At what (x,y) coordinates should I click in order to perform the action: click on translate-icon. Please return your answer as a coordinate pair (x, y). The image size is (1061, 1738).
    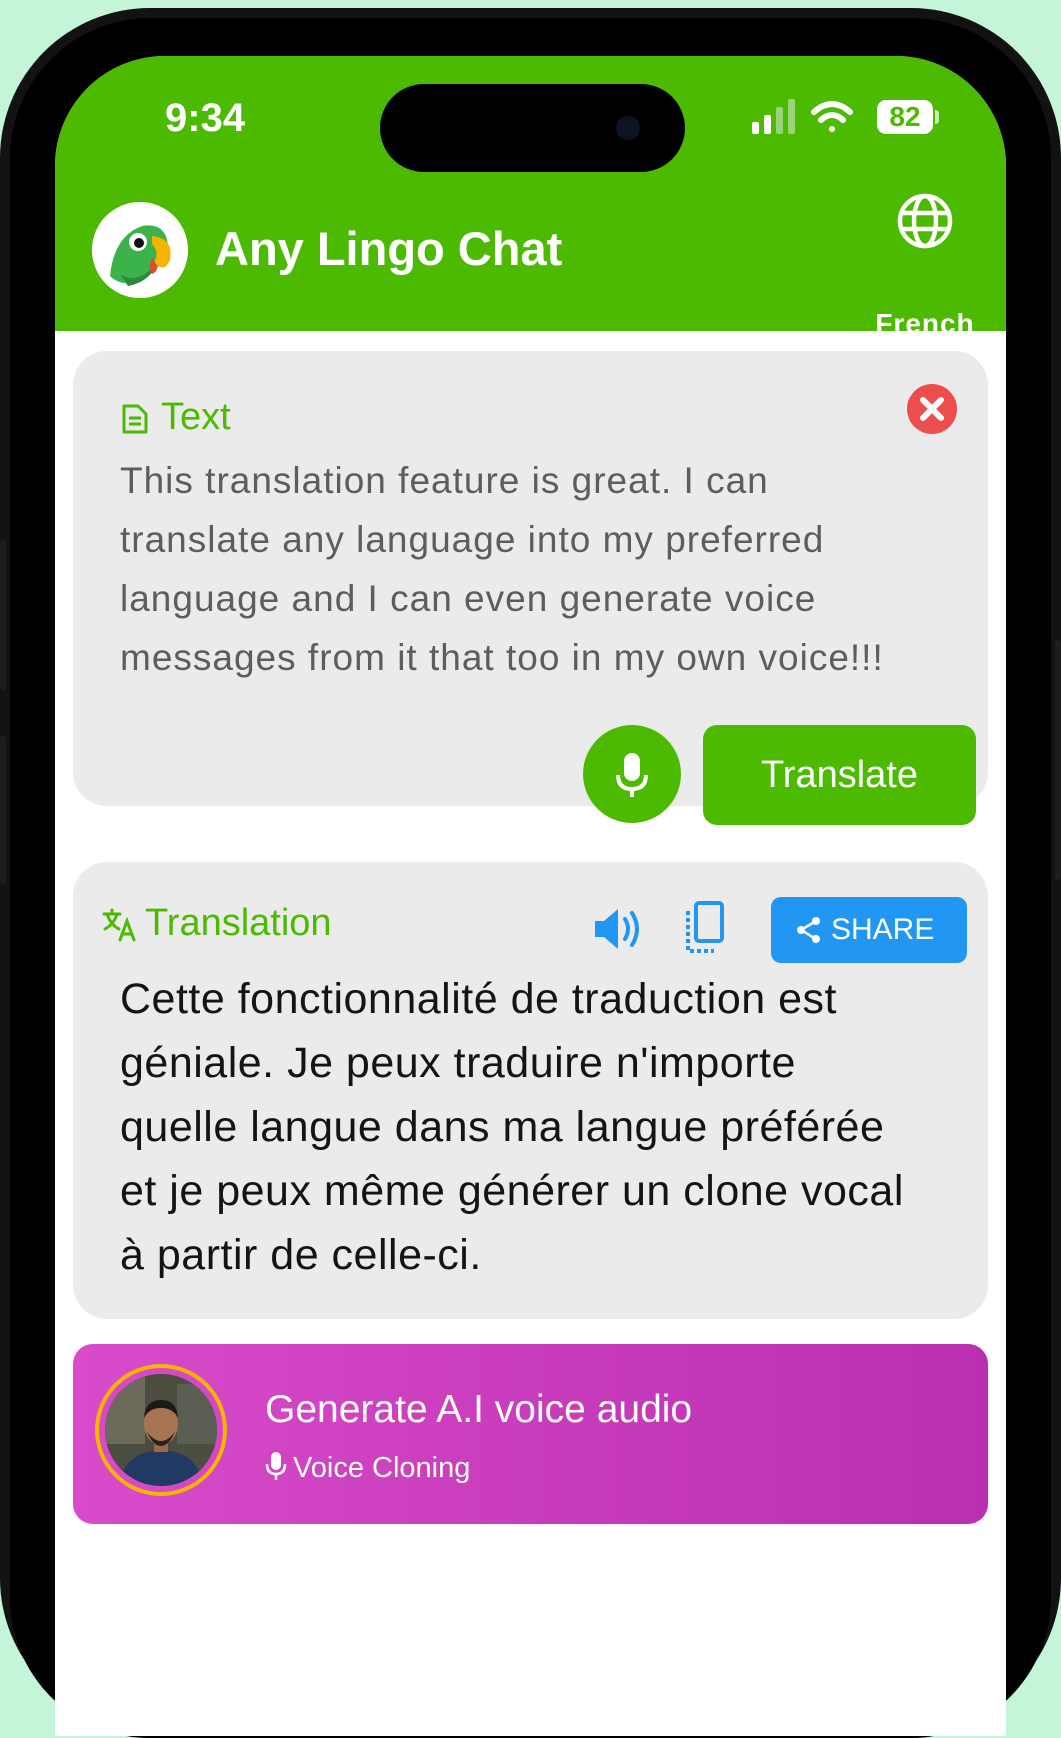
    Looking at the image, I should click on (119, 925).